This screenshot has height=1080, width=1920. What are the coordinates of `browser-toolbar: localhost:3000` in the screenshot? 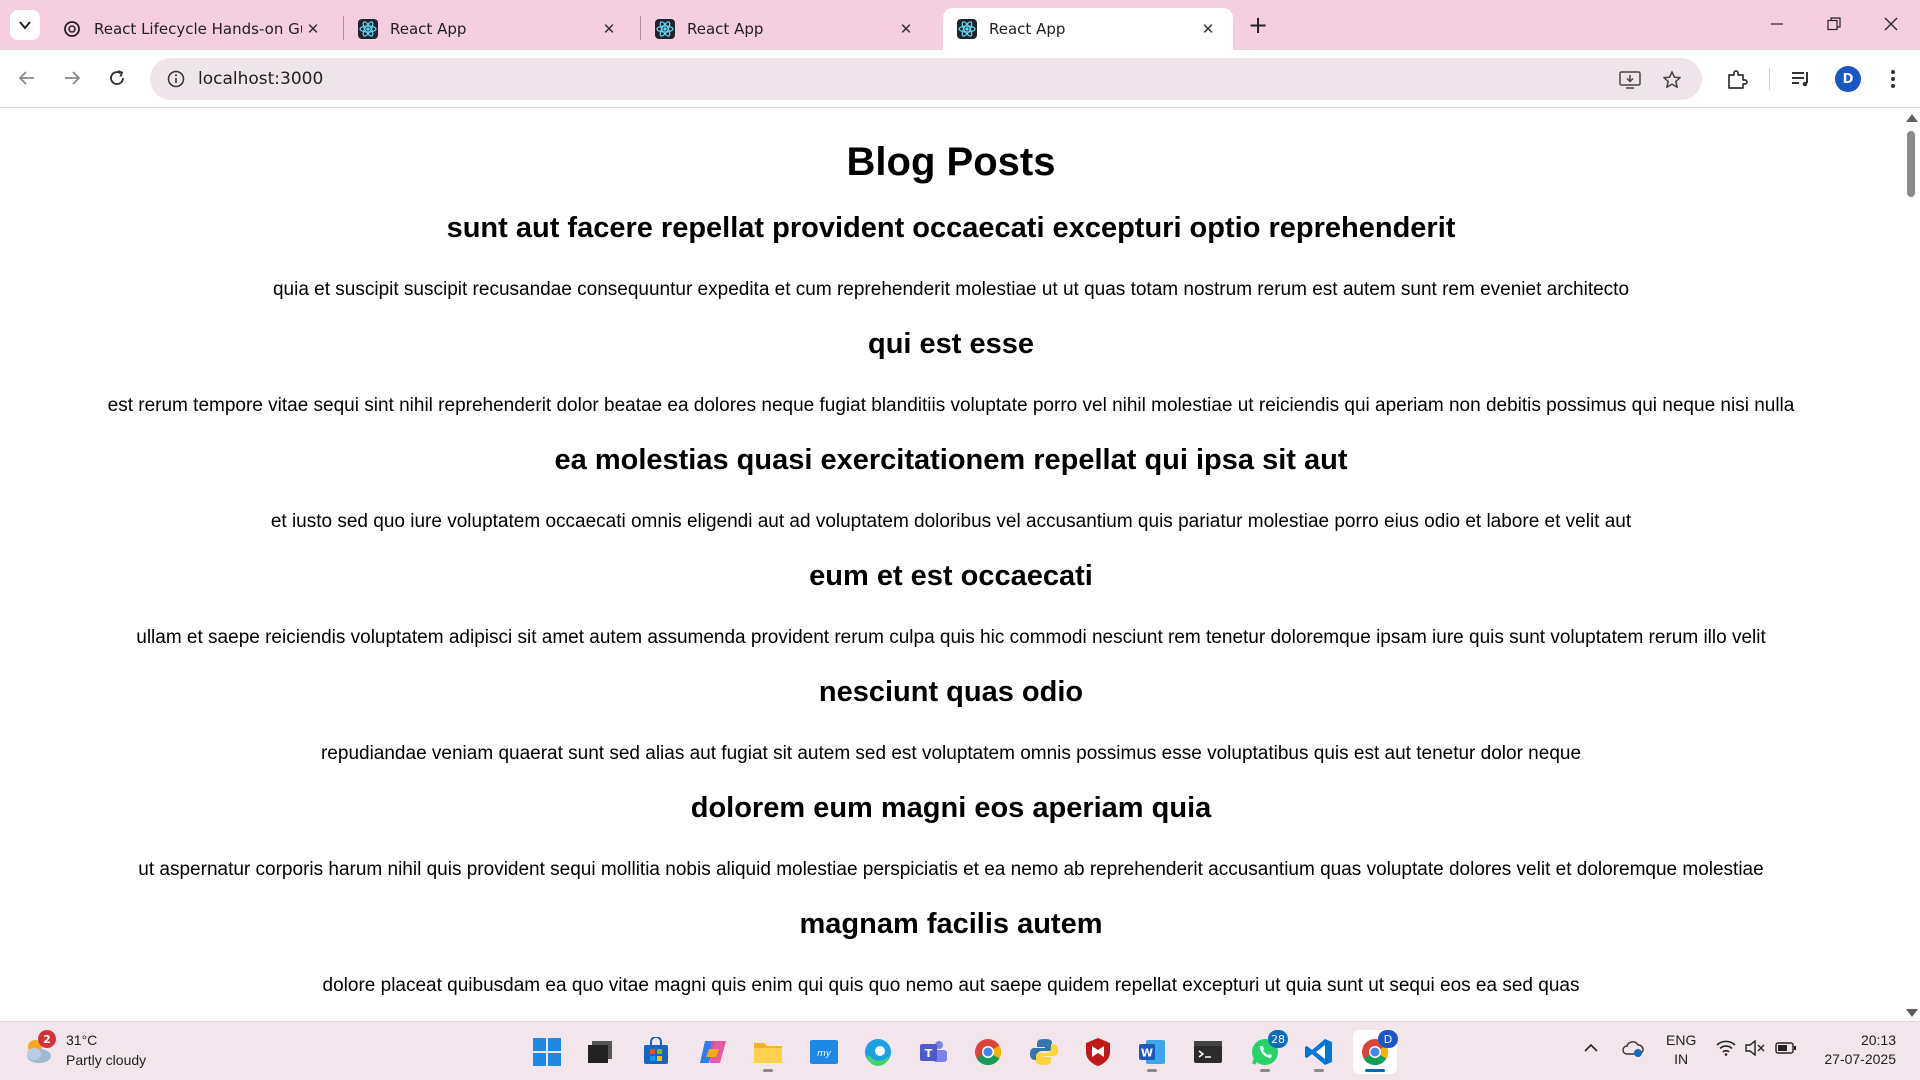 It's located at (960, 79).